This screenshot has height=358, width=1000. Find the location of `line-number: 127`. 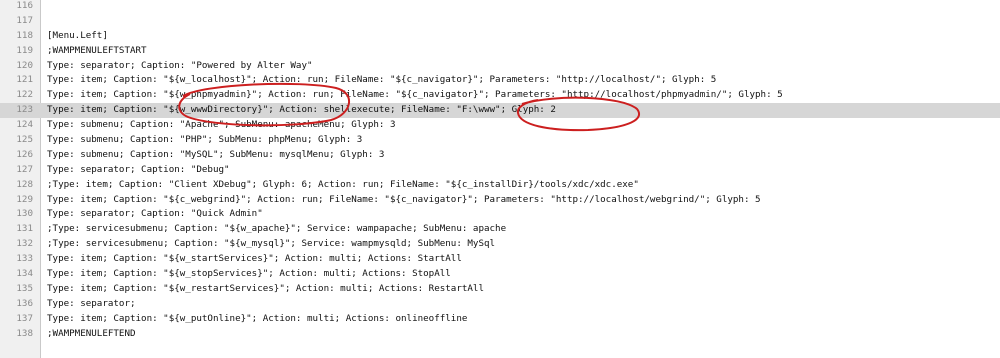

line-number: 127 is located at coordinates (24, 169).